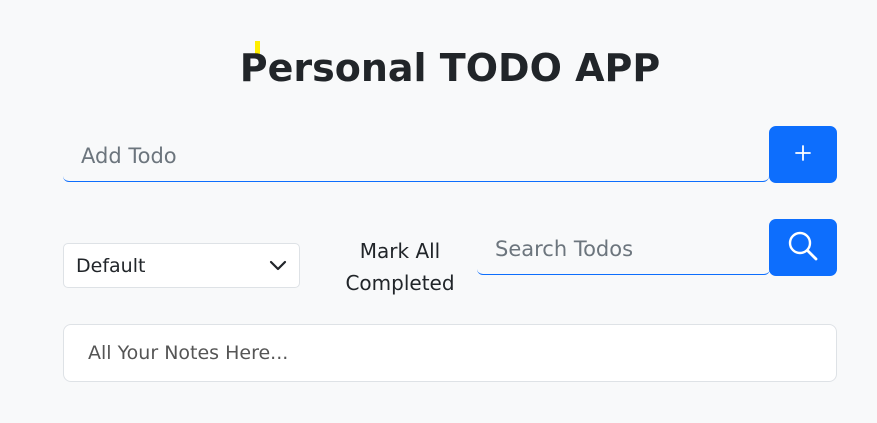 The width and height of the screenshot is (877, 423). I want to click on add-todo-button, so click(803, 154).